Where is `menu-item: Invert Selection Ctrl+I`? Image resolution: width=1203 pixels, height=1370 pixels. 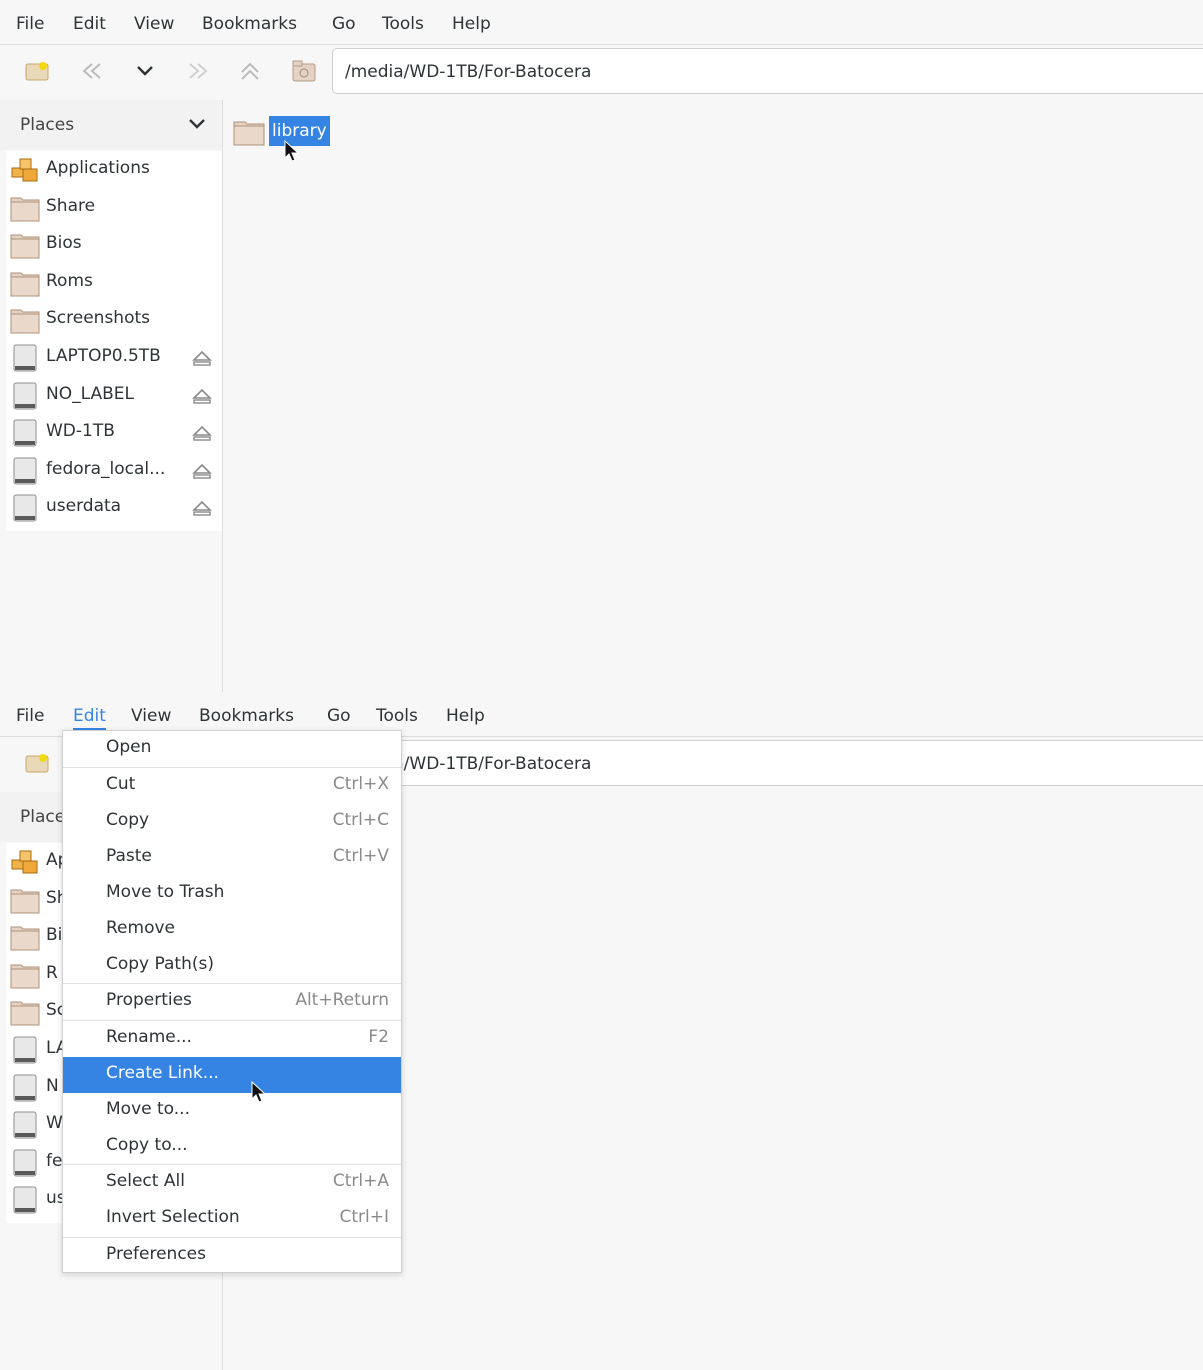
menu-item: Invert Selection Ctrl+I is located at coordinates (232, 1219).